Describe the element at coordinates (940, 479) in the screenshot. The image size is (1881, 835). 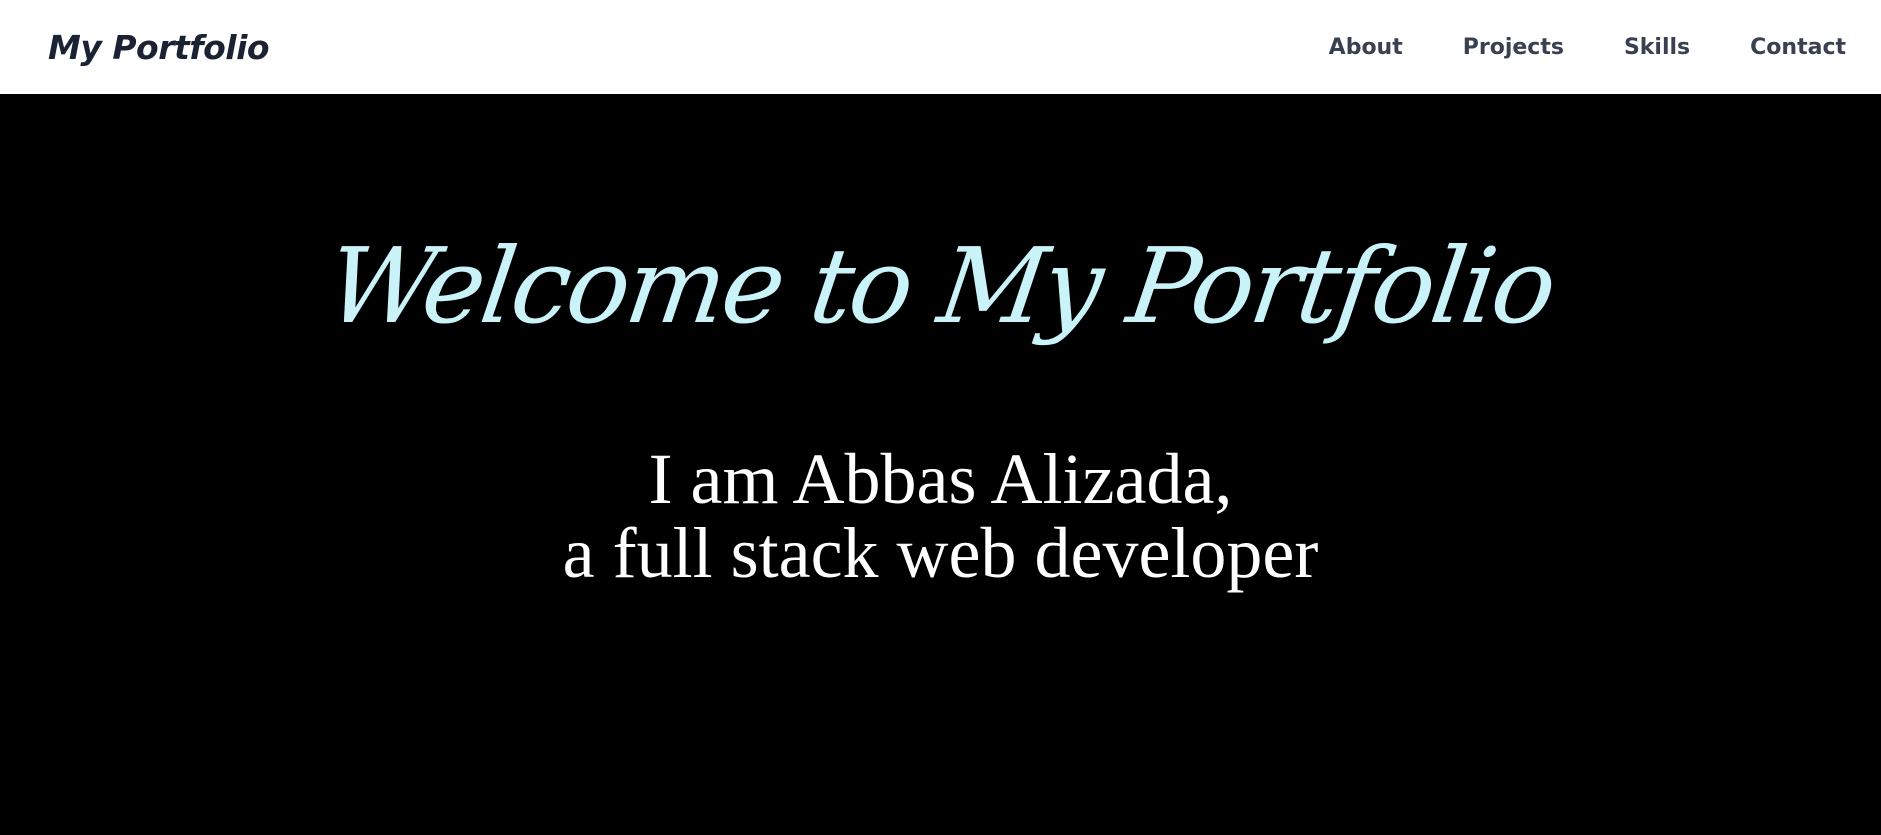
I see `hero-subtitle-line-1: I am Abbas Alizada,` at that location.